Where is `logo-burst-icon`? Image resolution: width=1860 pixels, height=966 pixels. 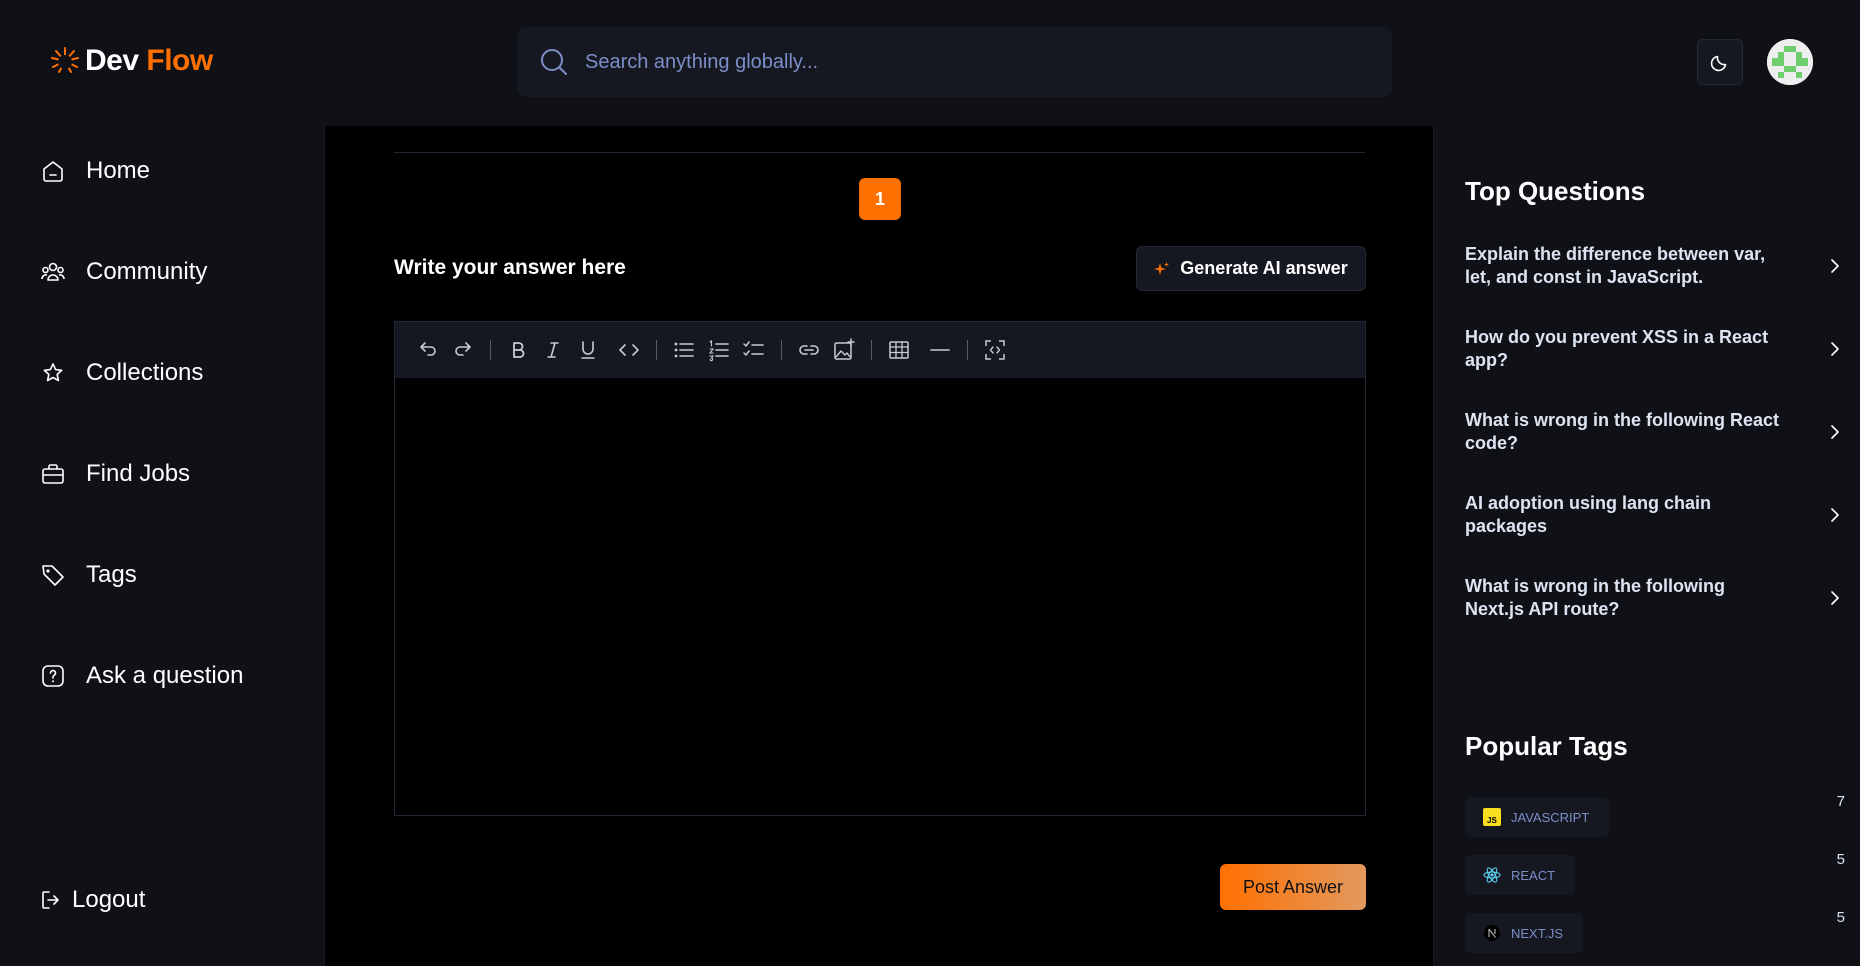 logo-burst-icon is located at coordinates (65, 60).